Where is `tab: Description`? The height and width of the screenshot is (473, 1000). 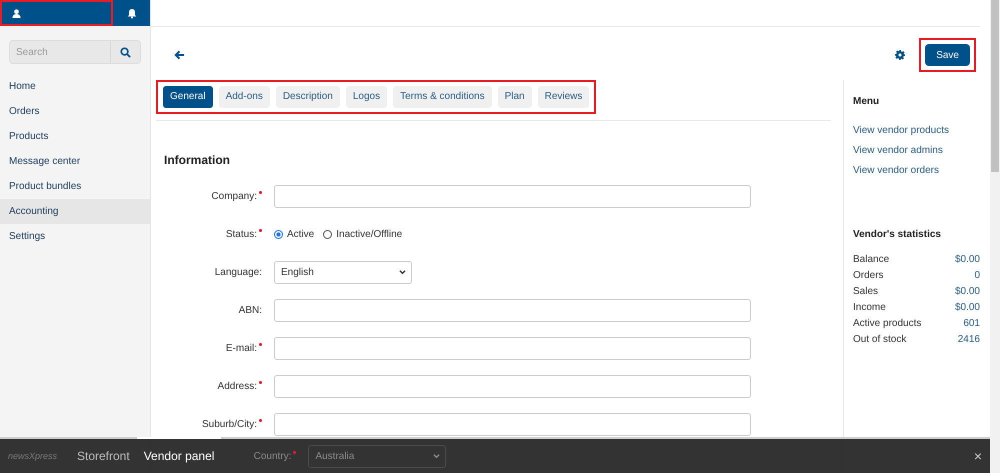
tab: Description is located at coordinates (308, 97).